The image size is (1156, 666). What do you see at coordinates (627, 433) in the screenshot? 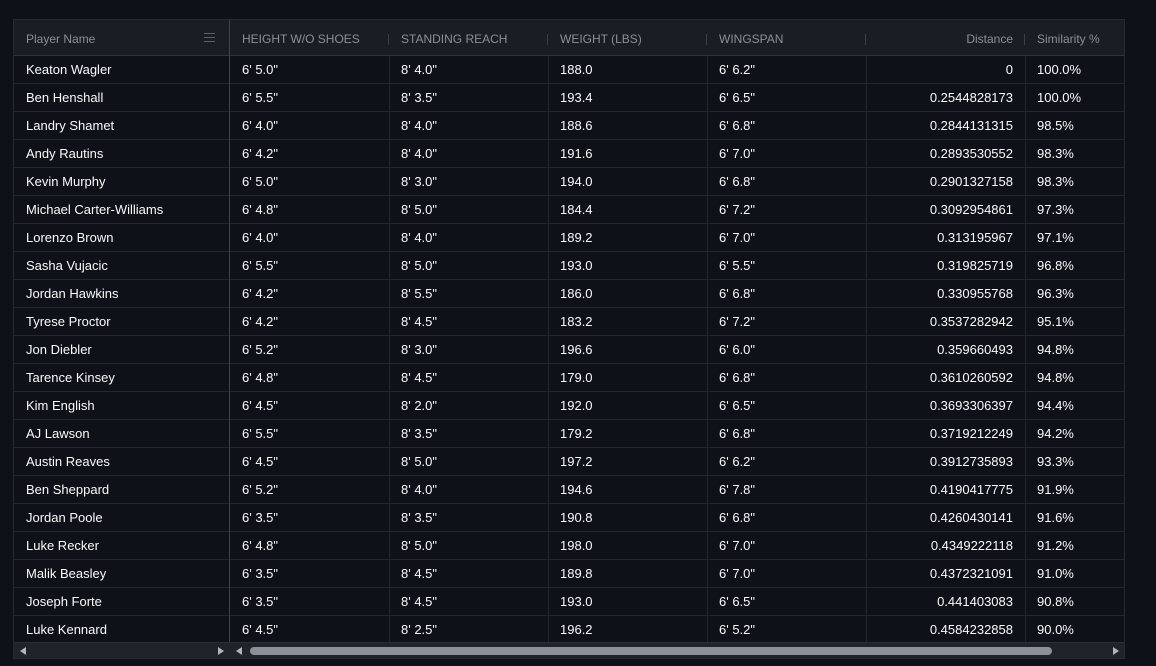
I see `cell-weight: 179.2` at bounding box center [627, 433].